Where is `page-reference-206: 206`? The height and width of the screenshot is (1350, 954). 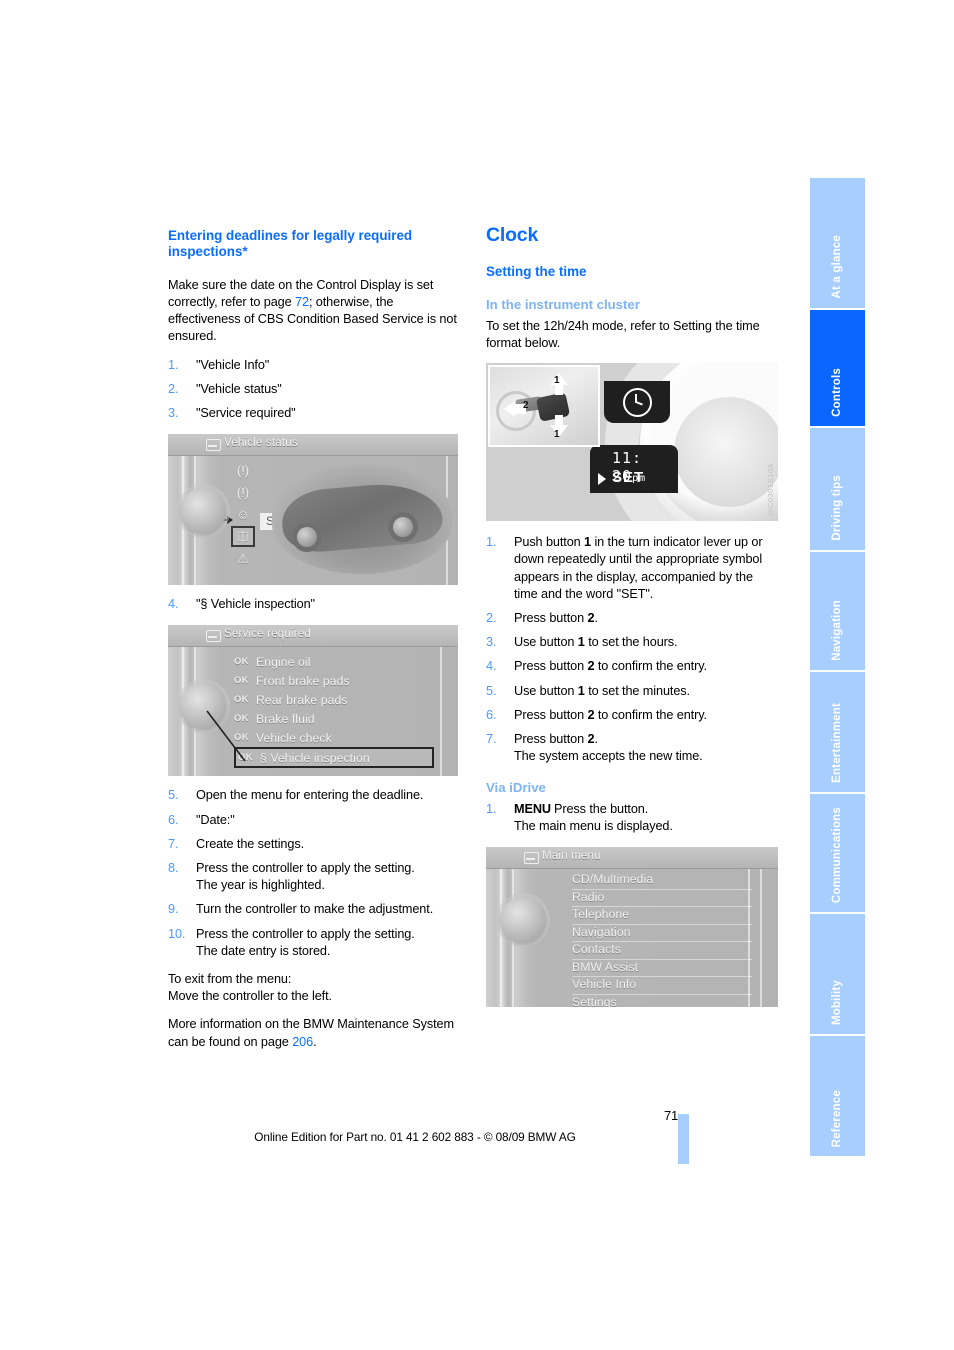 page-reference-206: 206 is located at coordinates (302, 1042).